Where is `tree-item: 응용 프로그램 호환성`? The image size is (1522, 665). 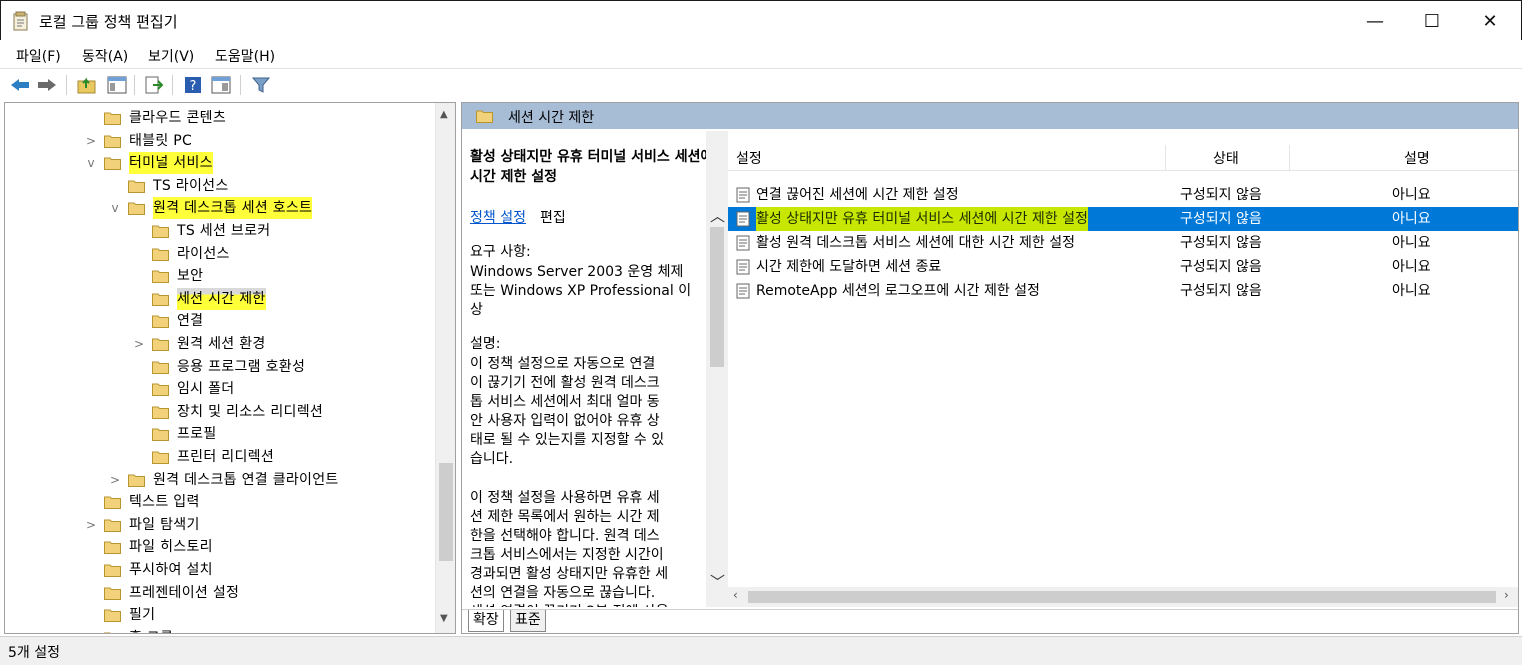
tree-item: 응용 프로그램 호환성 is located at coordinates (219, 367).